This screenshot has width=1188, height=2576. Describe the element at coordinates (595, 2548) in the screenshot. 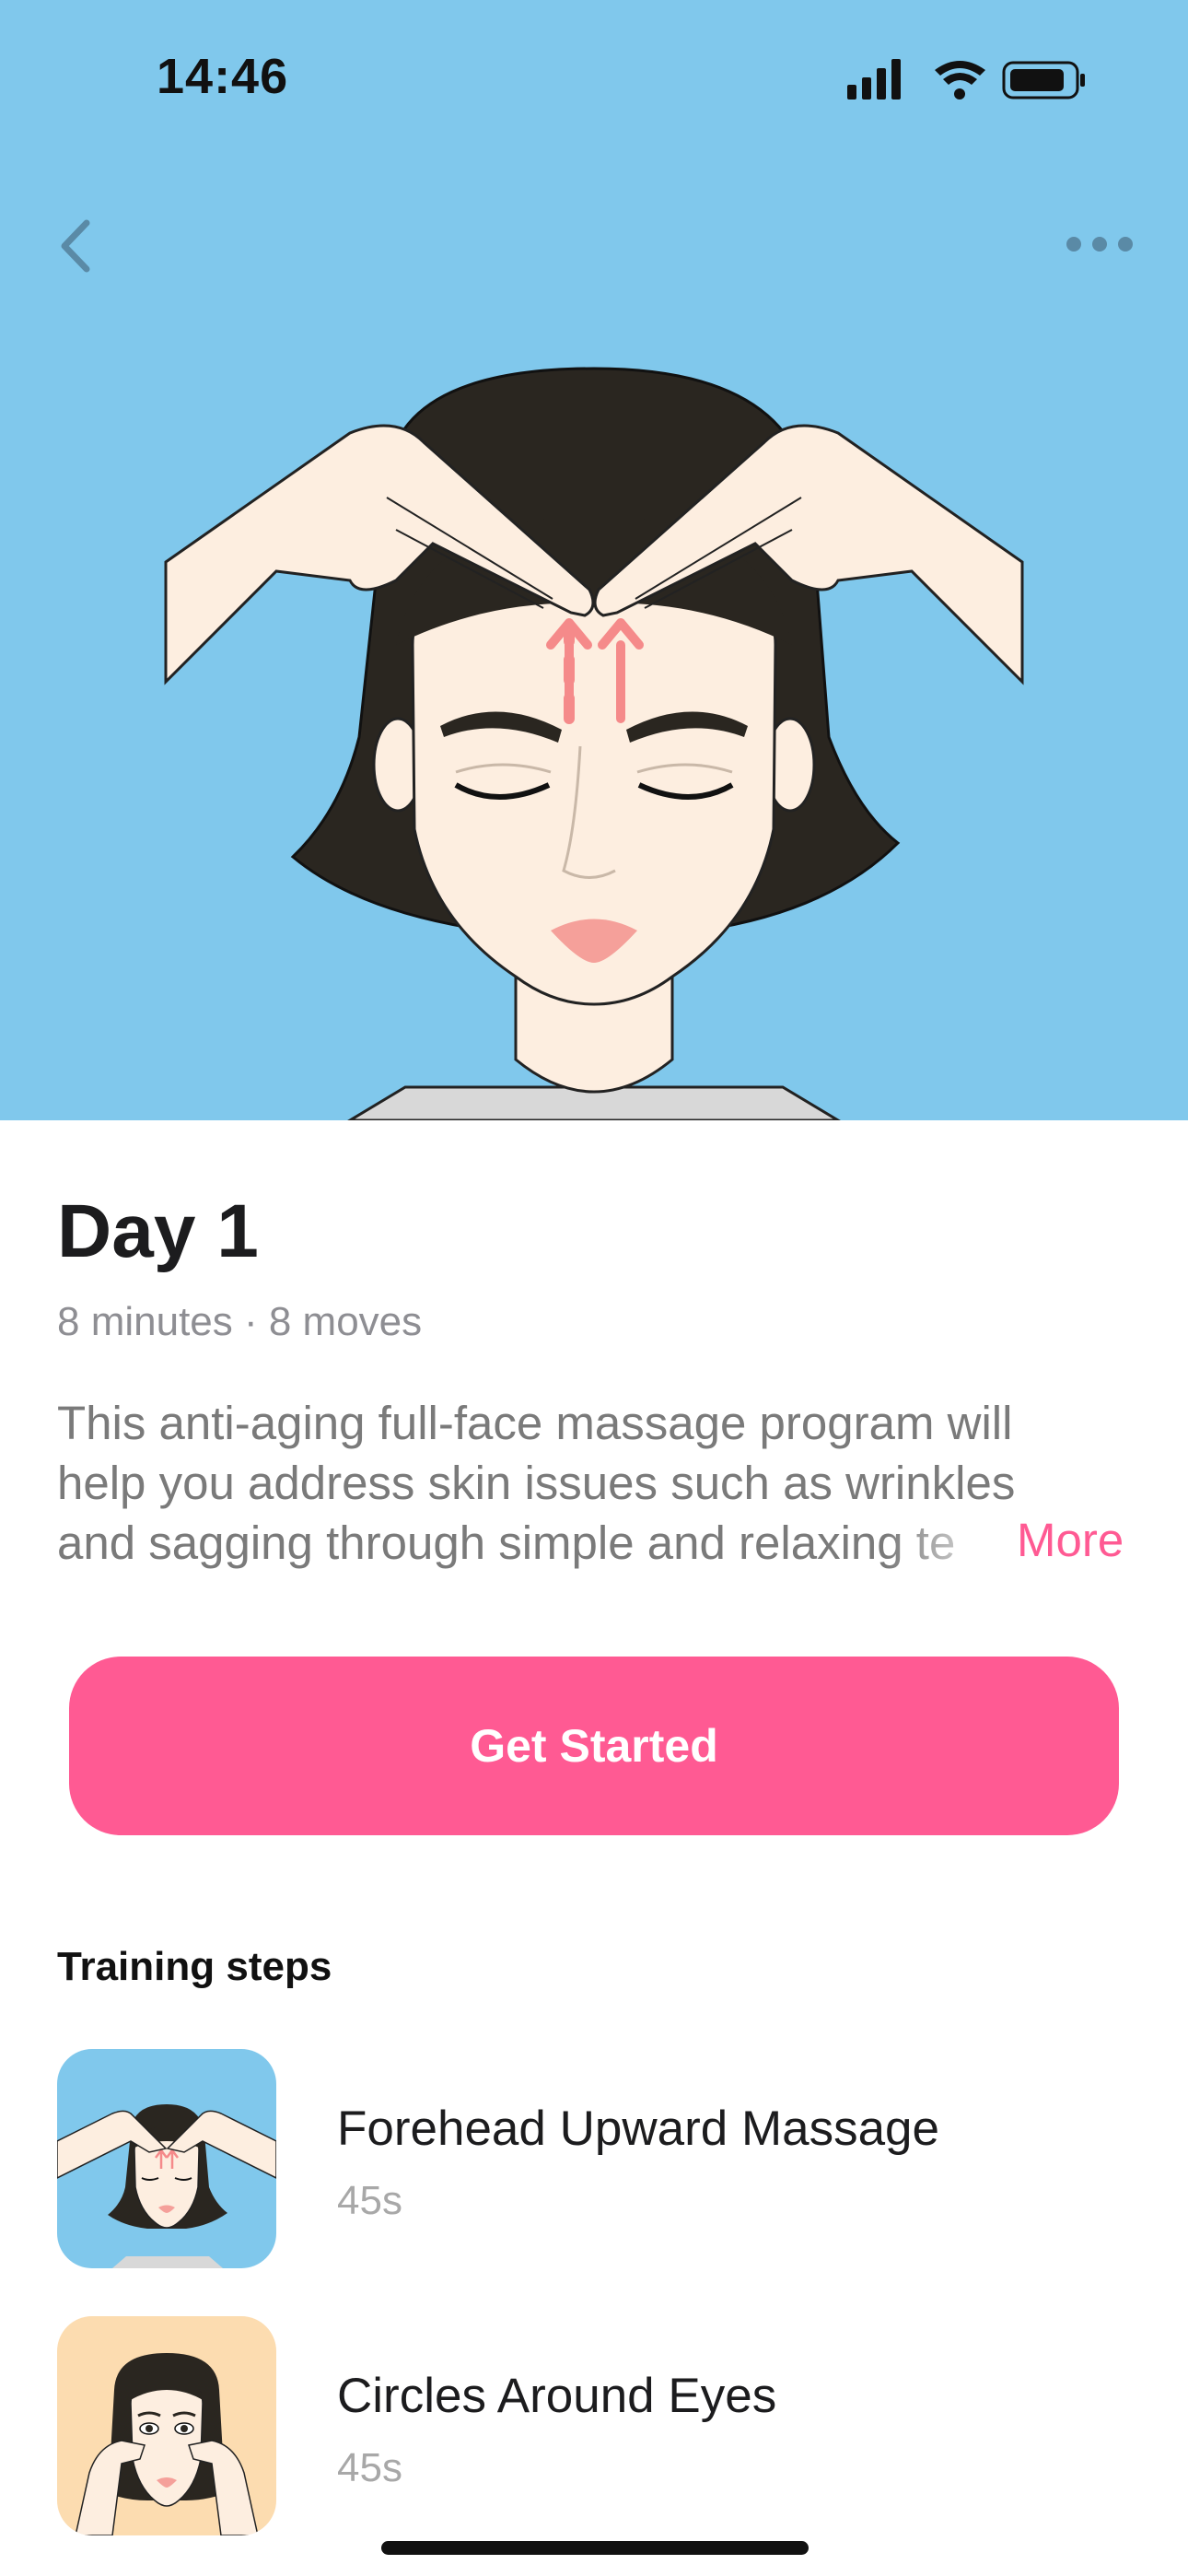

I see `home-indicator` at that location.